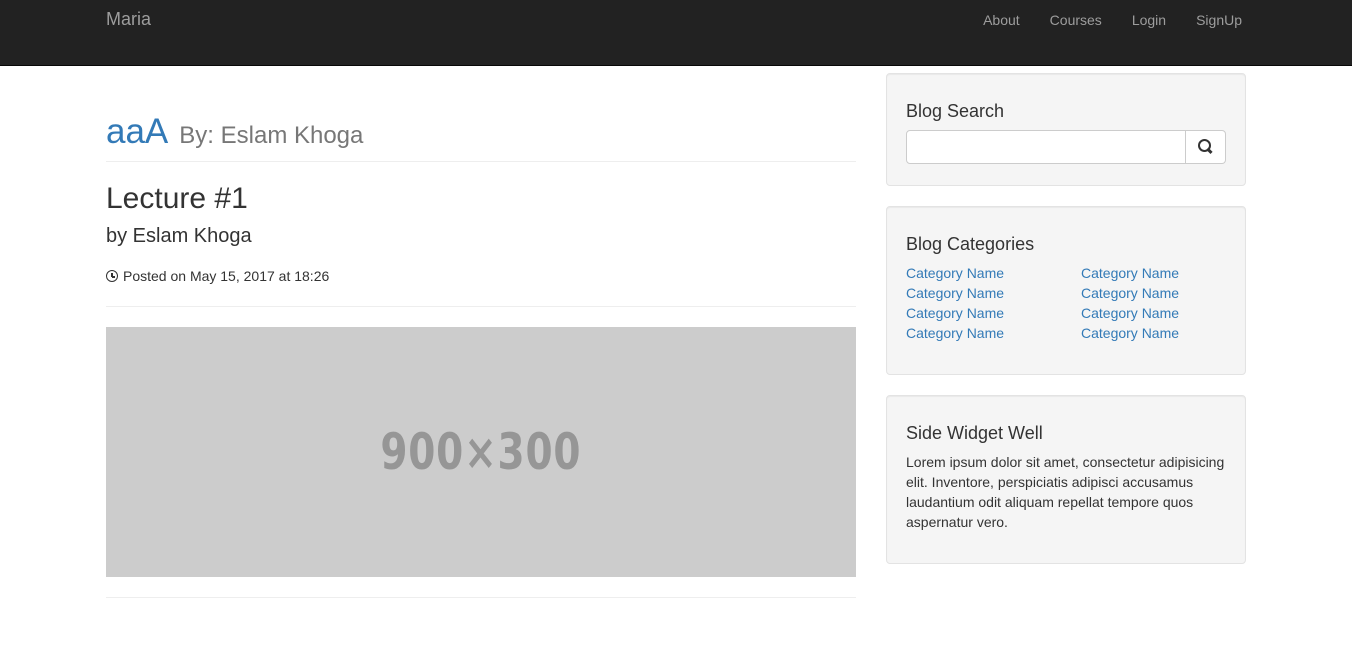 The height and width of the screenshot is (647, 1352). I want to click on top-navbar: Maria About Courses Login SignUp, so click(676, 33).